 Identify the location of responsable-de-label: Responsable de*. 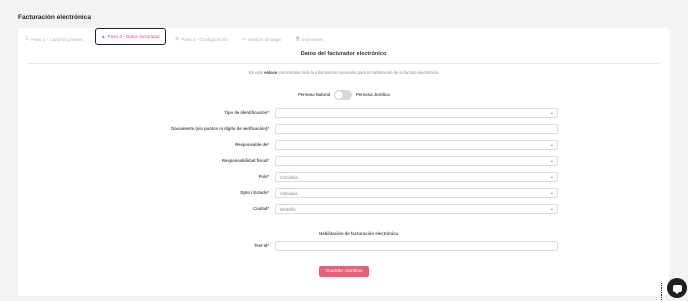
(252, 144).